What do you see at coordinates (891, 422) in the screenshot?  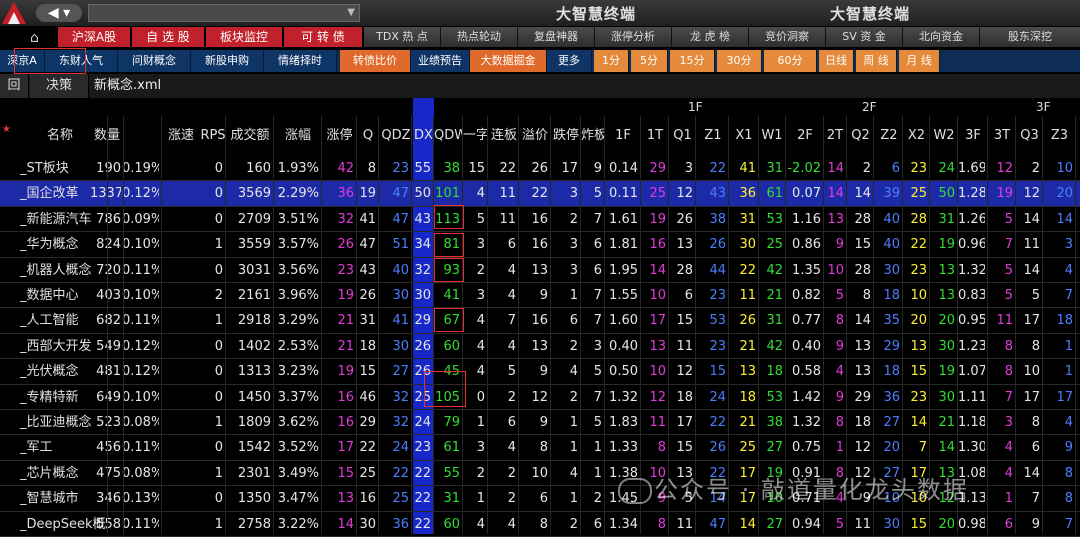 I see `cell-Z2: 27` at bounding box center [891, 422].